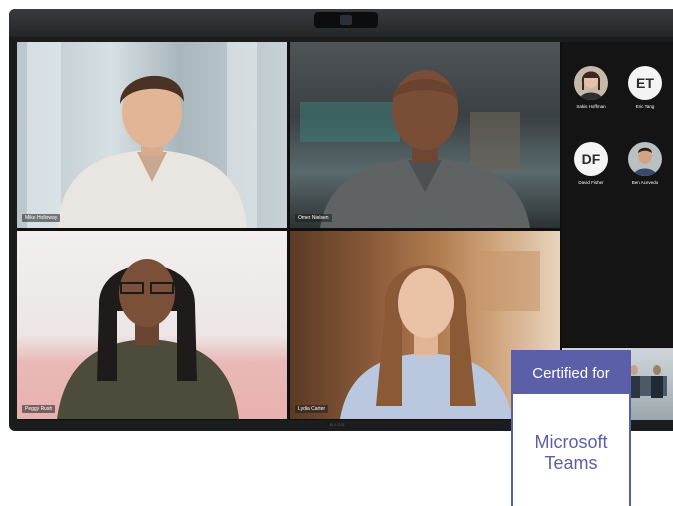  What do you see at coordinates (312, 409) in the screenshot?
I see `participant-name-tag: Lydia Carter` at bounding box center [312, 409].